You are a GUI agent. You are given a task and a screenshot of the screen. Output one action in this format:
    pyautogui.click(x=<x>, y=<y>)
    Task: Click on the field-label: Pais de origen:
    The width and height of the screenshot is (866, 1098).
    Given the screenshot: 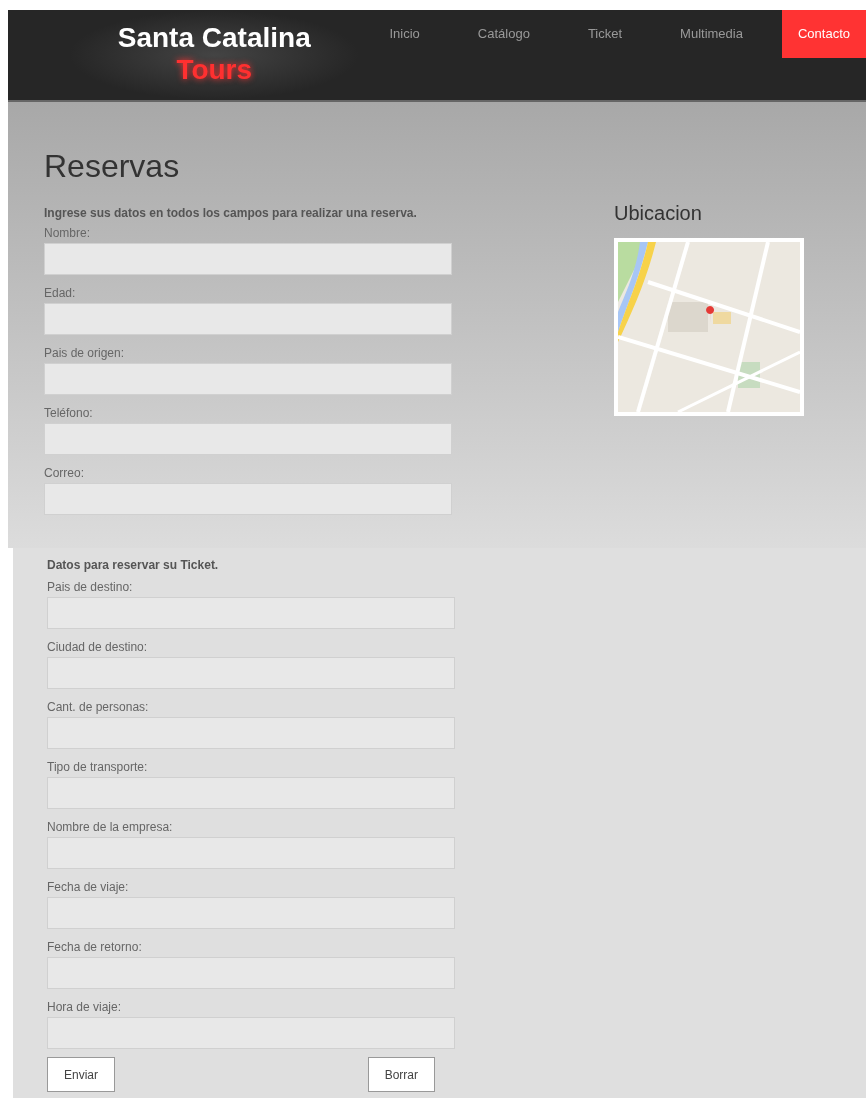 What is the action you would take?
    pyautogui.click(x=85, y=353)
    